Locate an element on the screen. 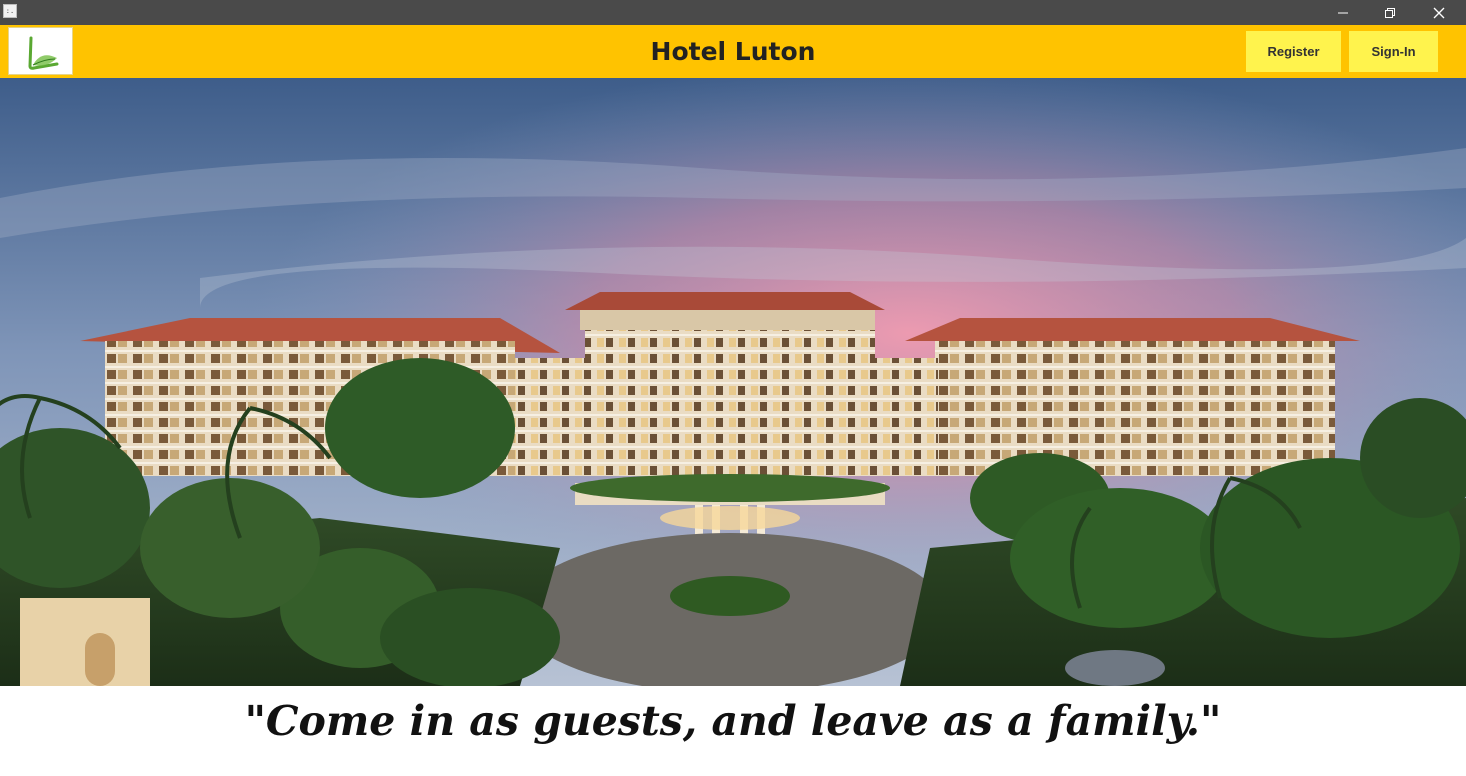 This screenshot has width=1466, height=776. window-titlebar: :. is located at coordinates (733, 12).